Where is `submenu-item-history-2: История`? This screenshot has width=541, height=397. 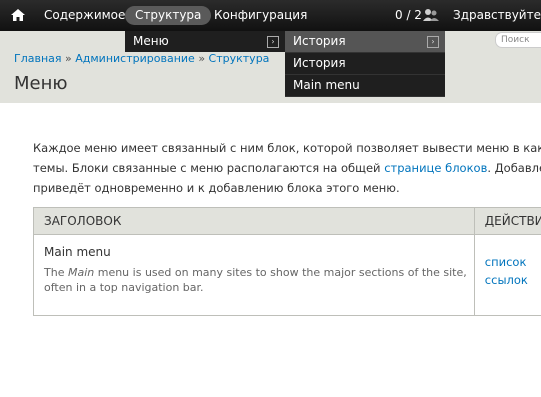
submenu-item-history-2: История is located at coordinates (365, 64).